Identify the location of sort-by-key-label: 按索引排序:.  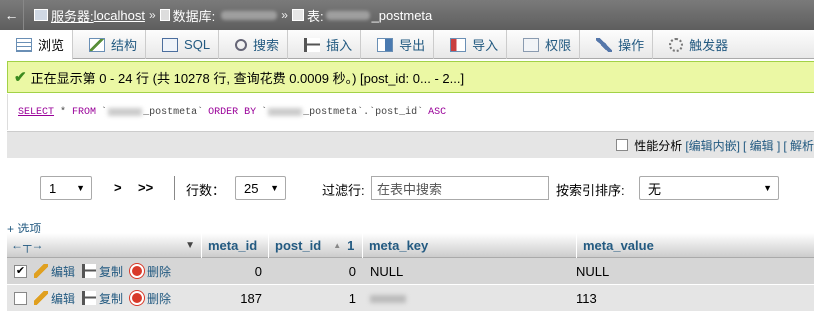
(590, 190).